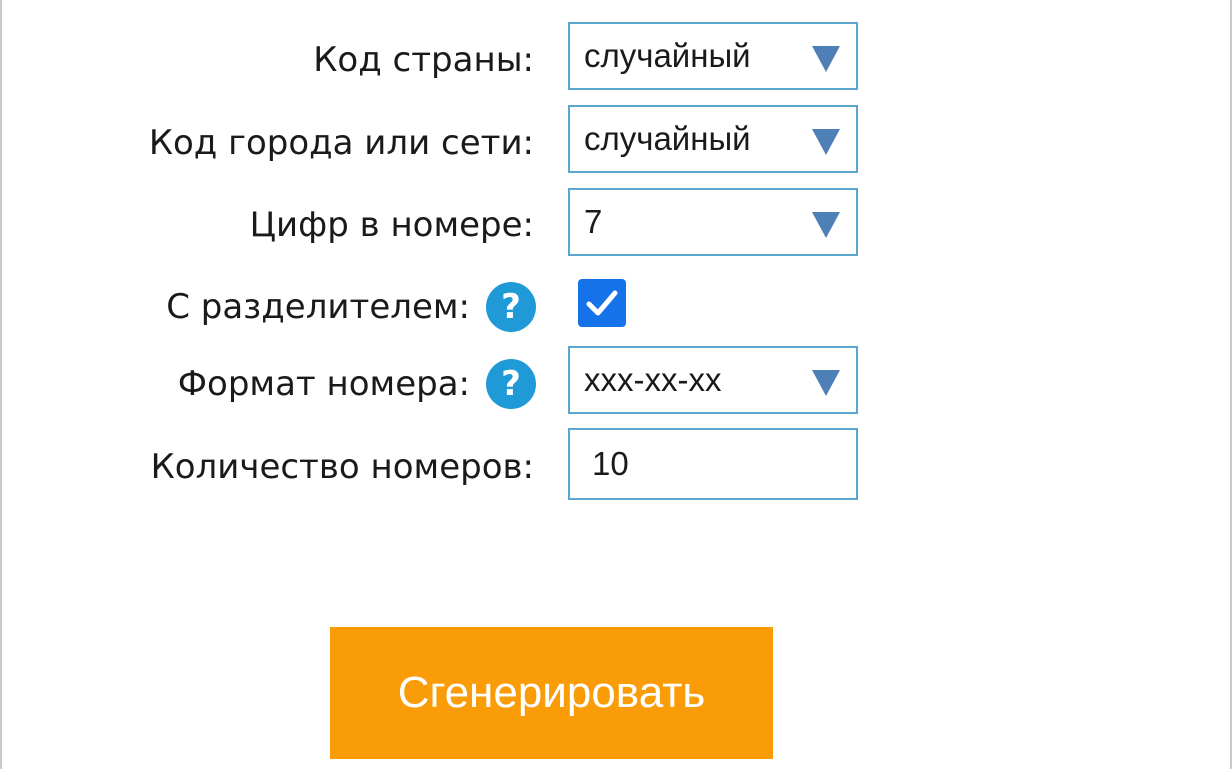 The width and height of the screenshot is (1232, 769). I want to click on city-code-label: Код города или сети:, so click(341, 143).